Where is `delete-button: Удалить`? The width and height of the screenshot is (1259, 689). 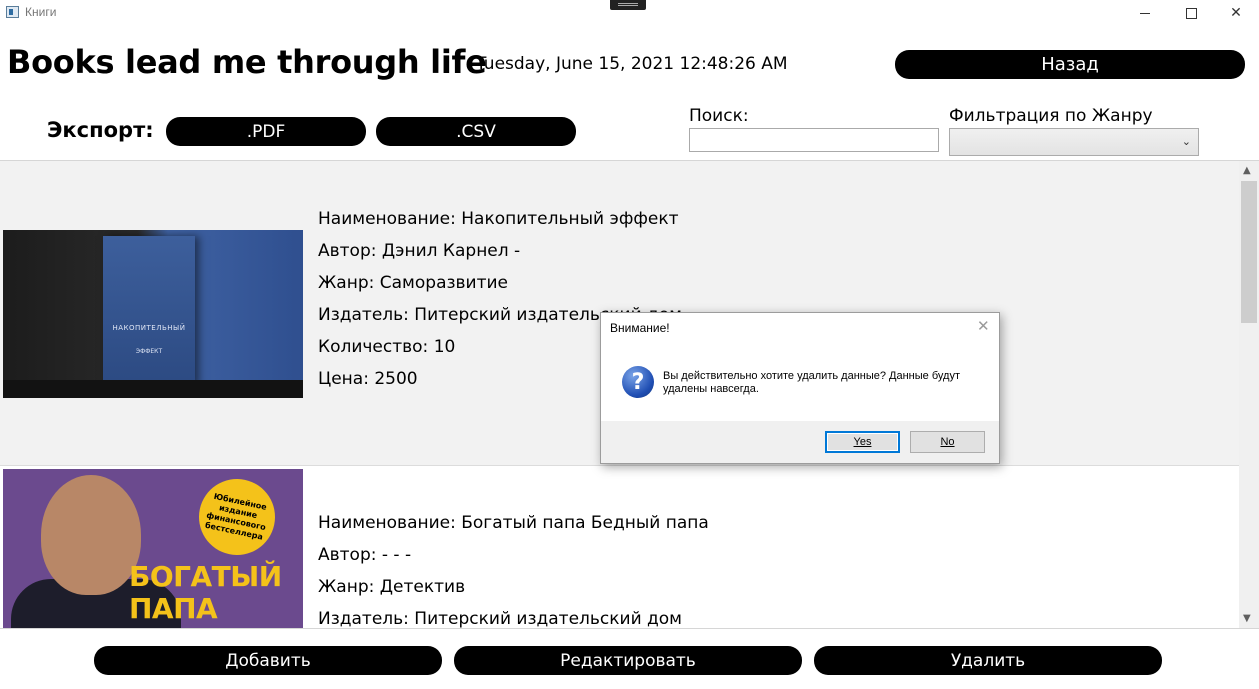
delete-button: Удалить is located at coordinates (988, 660).